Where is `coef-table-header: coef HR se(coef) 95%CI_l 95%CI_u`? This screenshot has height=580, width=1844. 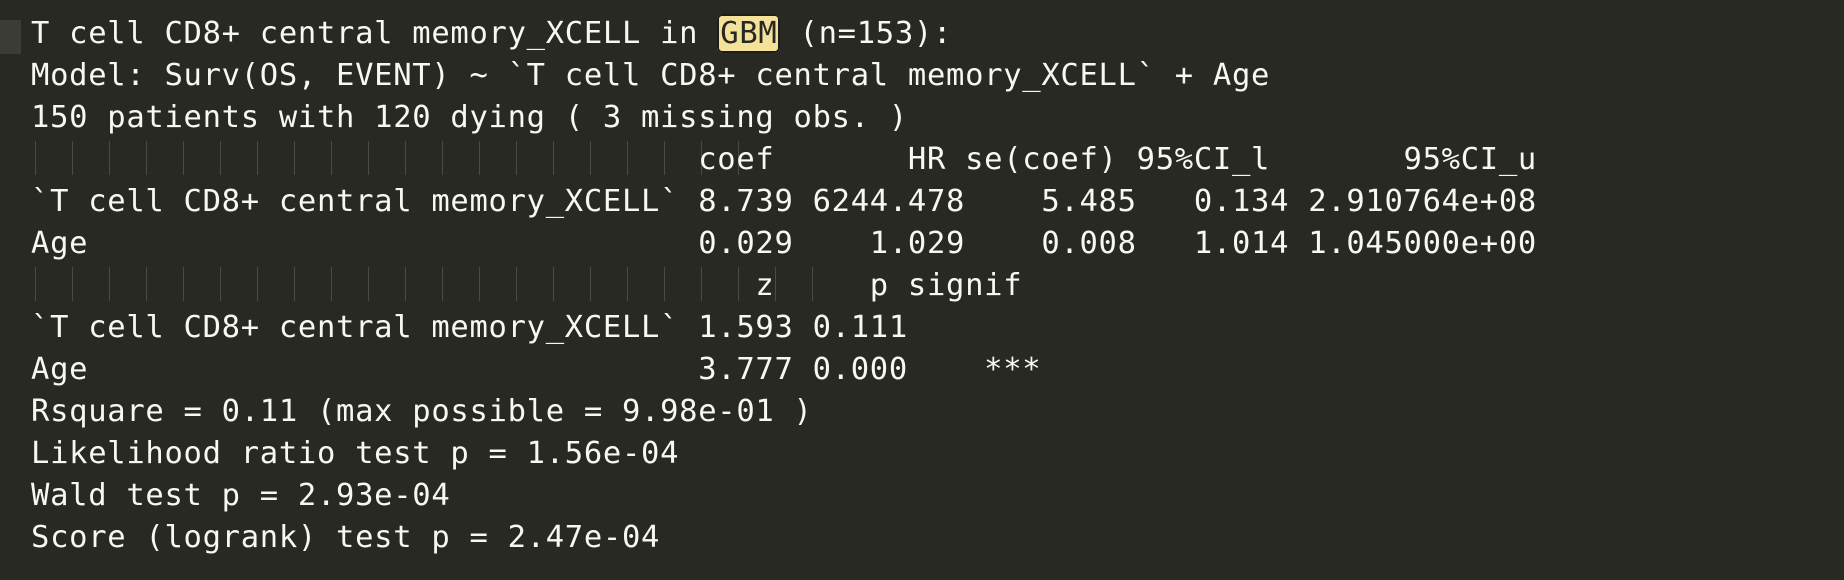
coef-table-header: coef HR se(coef) 95%CI_l 95%CI_u is located at coordinates (784, 159).